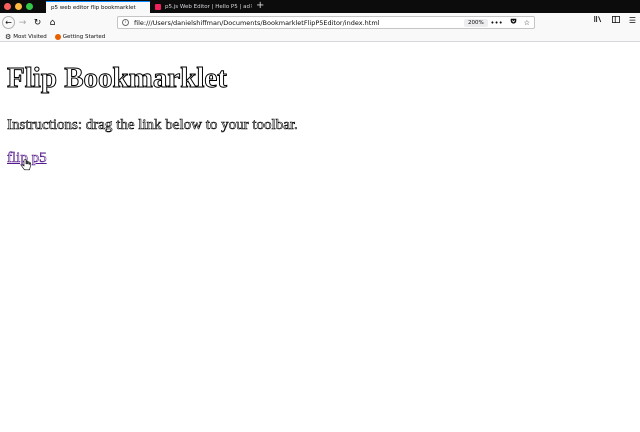  Describe the element at coordinates (26, 165) in the screenshot. I see `hand-cursor-icon` at that location.